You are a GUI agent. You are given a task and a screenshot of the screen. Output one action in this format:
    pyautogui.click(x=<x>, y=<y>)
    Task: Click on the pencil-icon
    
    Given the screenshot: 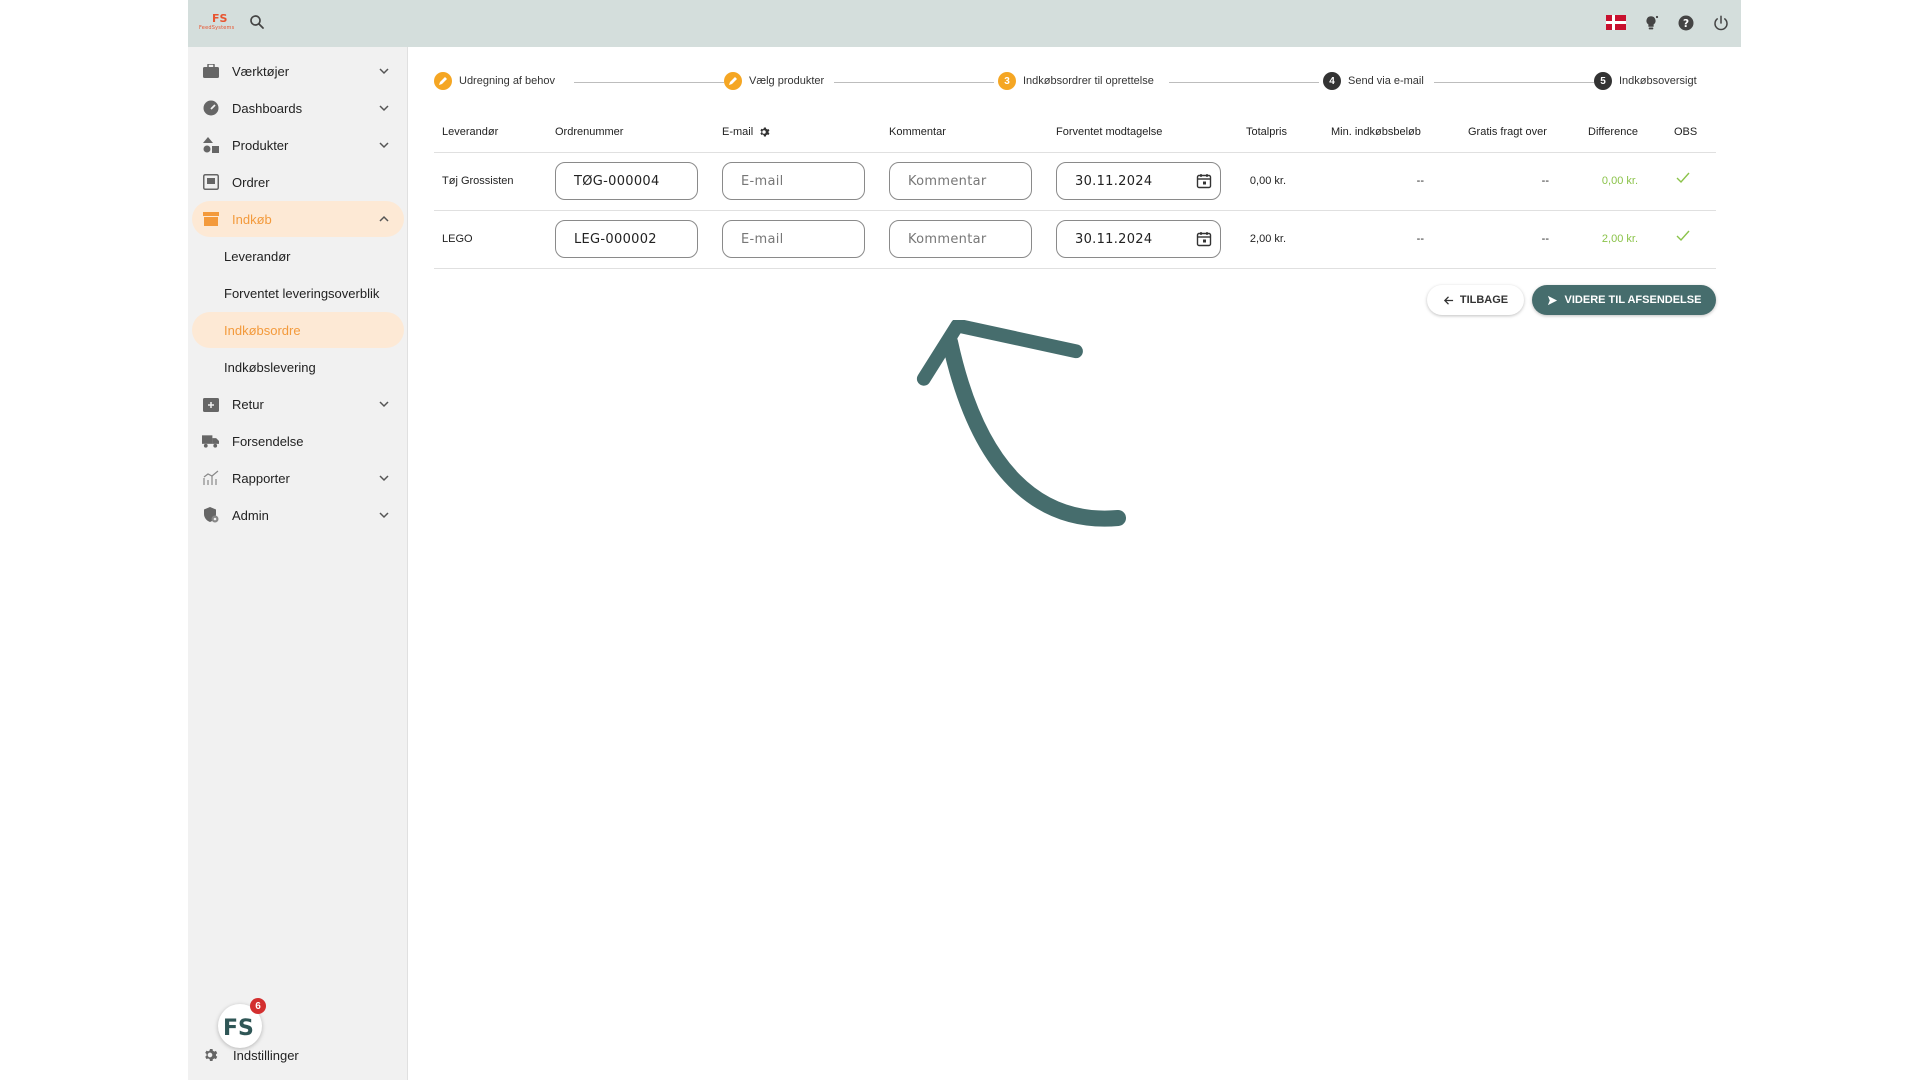 What is the action you would take?
    pyautogui.click(x=443, y=81)
    